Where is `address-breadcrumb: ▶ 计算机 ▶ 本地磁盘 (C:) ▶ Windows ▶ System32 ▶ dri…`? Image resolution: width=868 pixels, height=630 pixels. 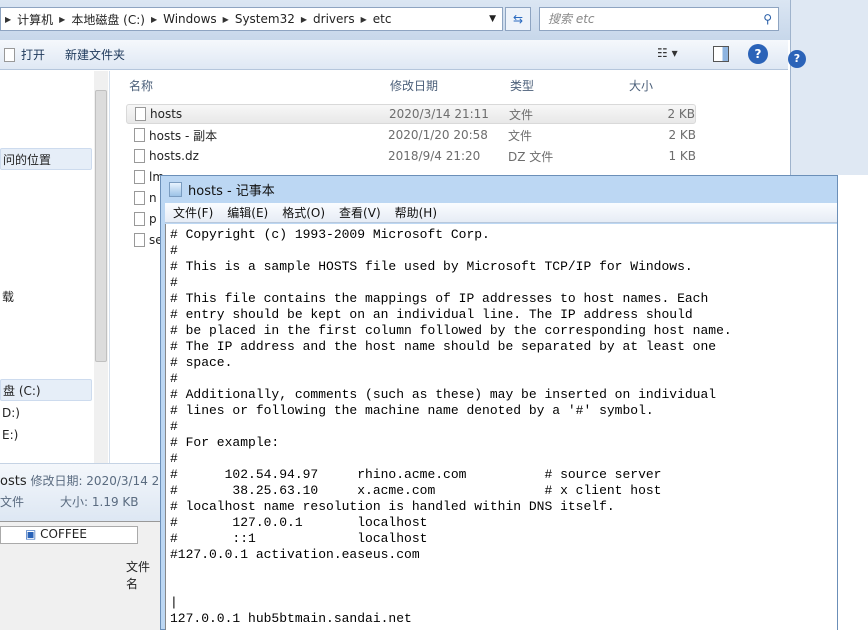 address-breadcrumb: ▶ 计算机 ▶ 本地磁盘 (C:) ▶ Windows ▶ System32 ▶ dri… is located at coordinates (251, 19).